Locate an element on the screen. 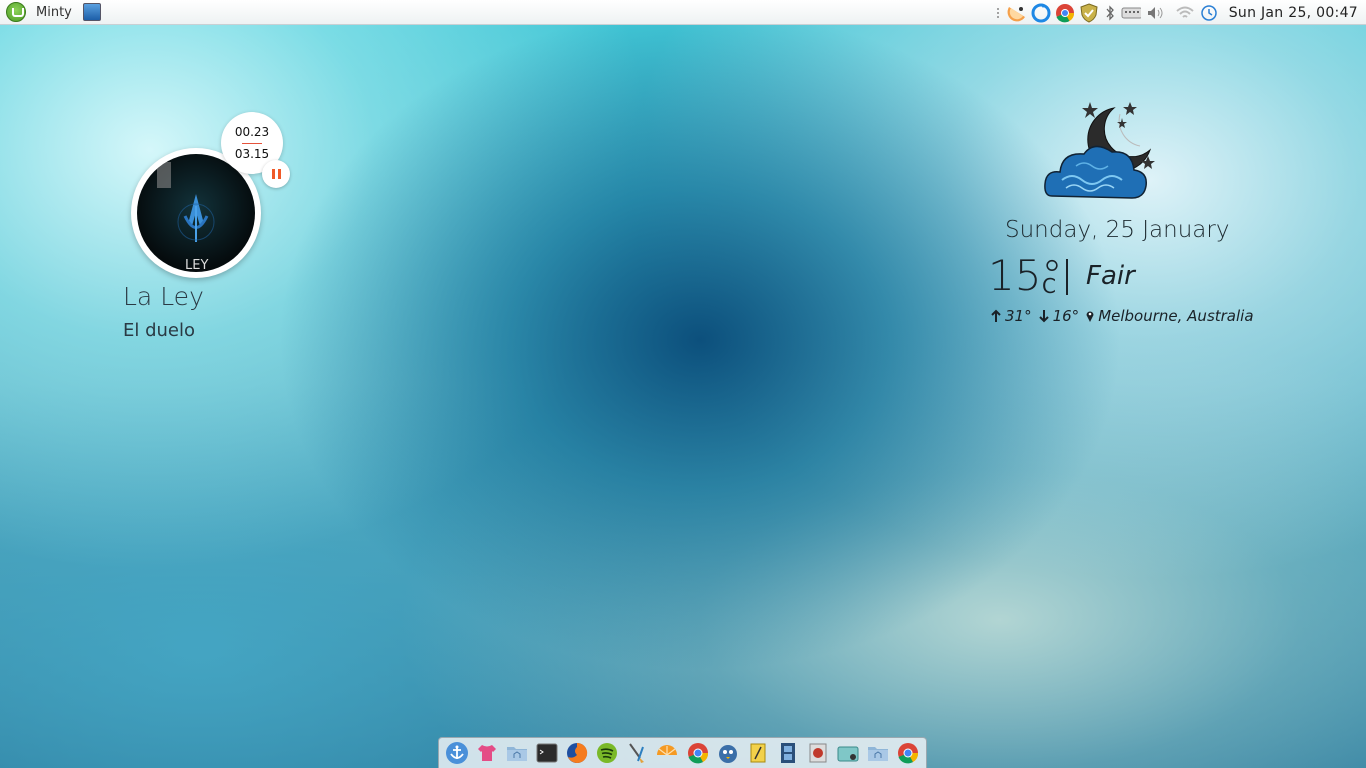 The height and width of the screenshot is (768, 1366). overflow-dots-icon is located at coordinates (998, 13).